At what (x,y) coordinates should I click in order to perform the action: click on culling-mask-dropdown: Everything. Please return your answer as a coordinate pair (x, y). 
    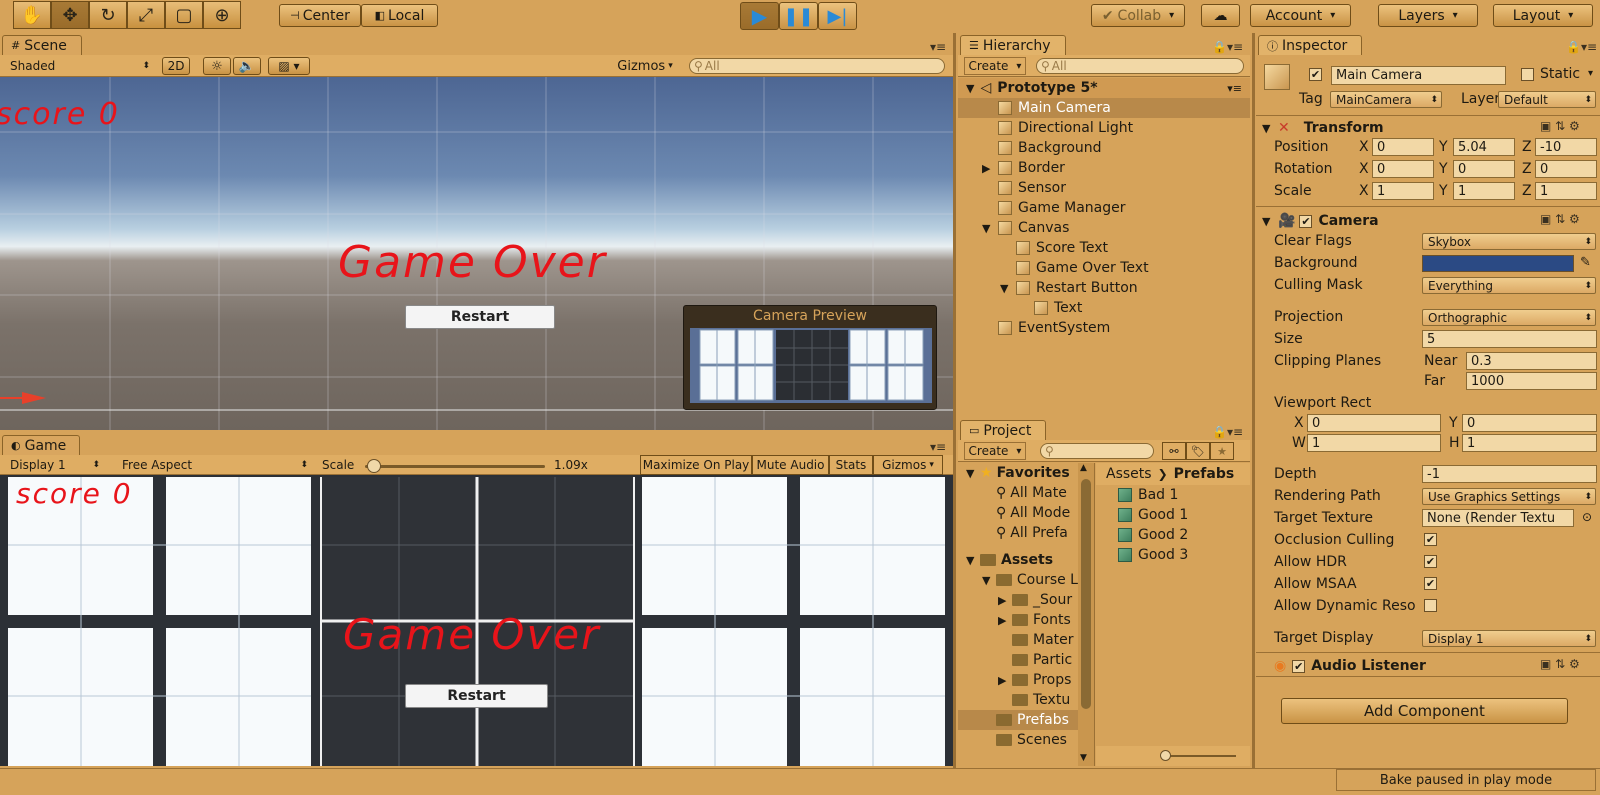
    Looking at the image, I should click on (1509, 285).